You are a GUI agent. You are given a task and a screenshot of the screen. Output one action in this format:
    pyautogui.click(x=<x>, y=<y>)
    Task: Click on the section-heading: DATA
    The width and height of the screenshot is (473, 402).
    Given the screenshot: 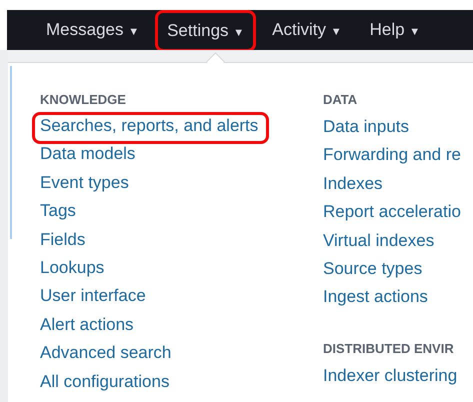 What is the action you would take?
    pyautogui.click(x=340, y=100)
    